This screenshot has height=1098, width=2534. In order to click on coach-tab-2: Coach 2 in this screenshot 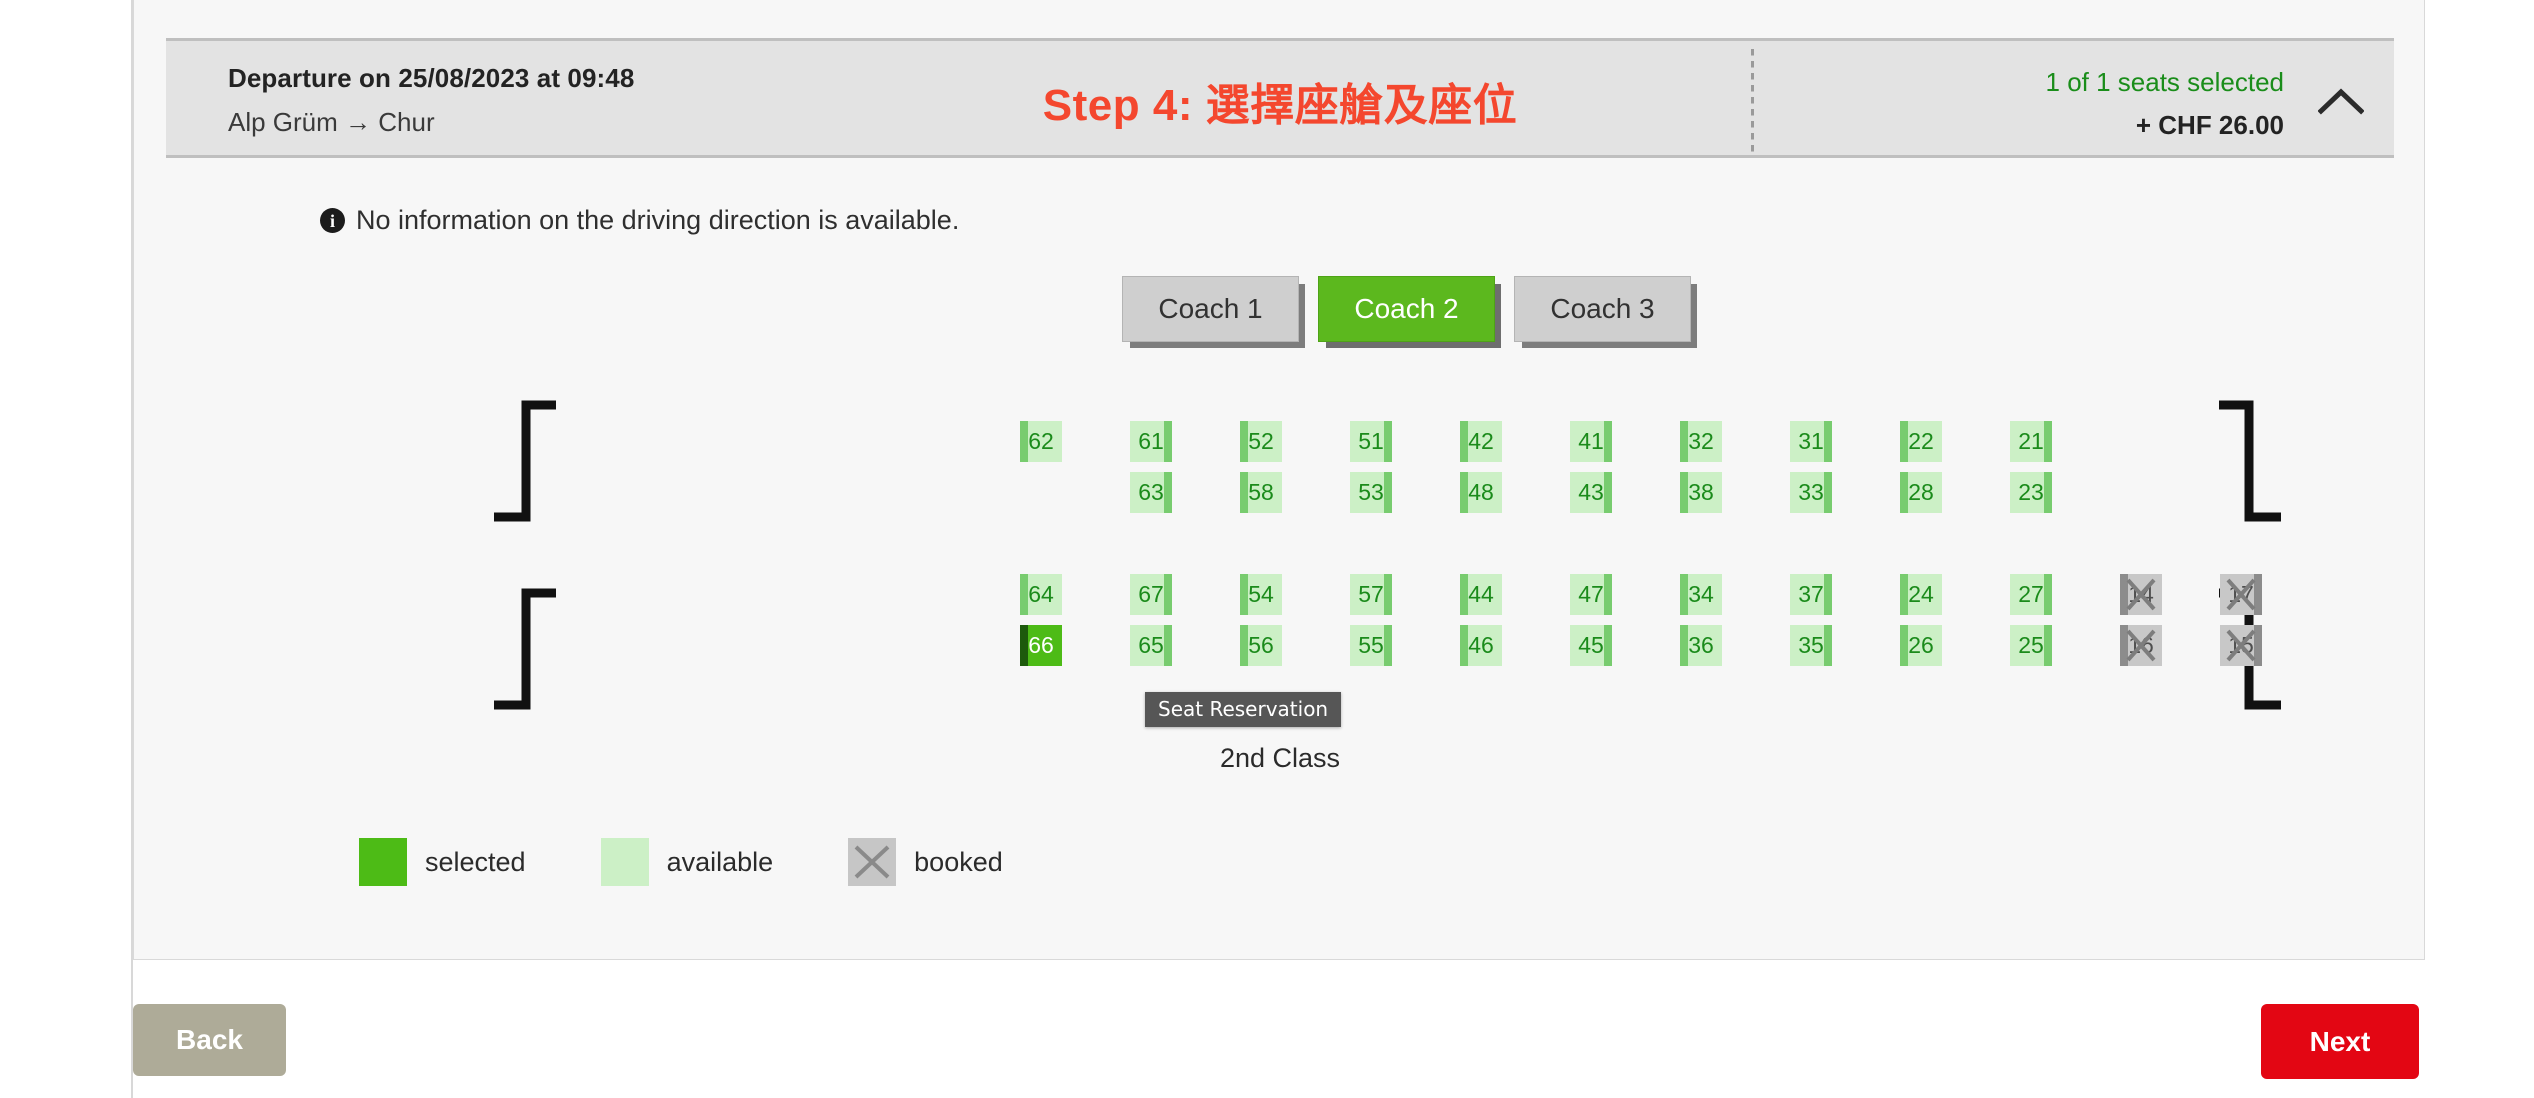, I will do `click(1406, 309)`.